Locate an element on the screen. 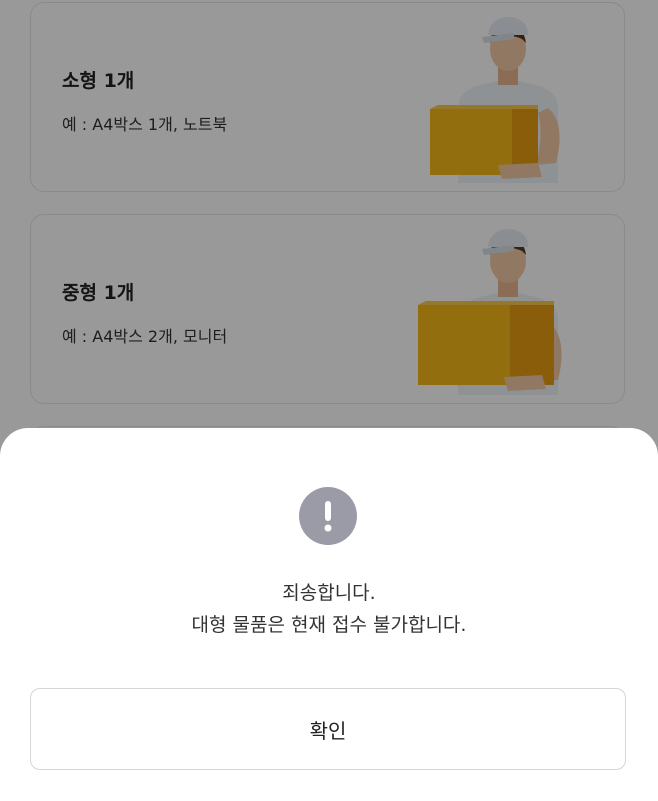 This screenshot has height=801, width=658. confirm-button: 확인 is located at coordinates (328, 729).